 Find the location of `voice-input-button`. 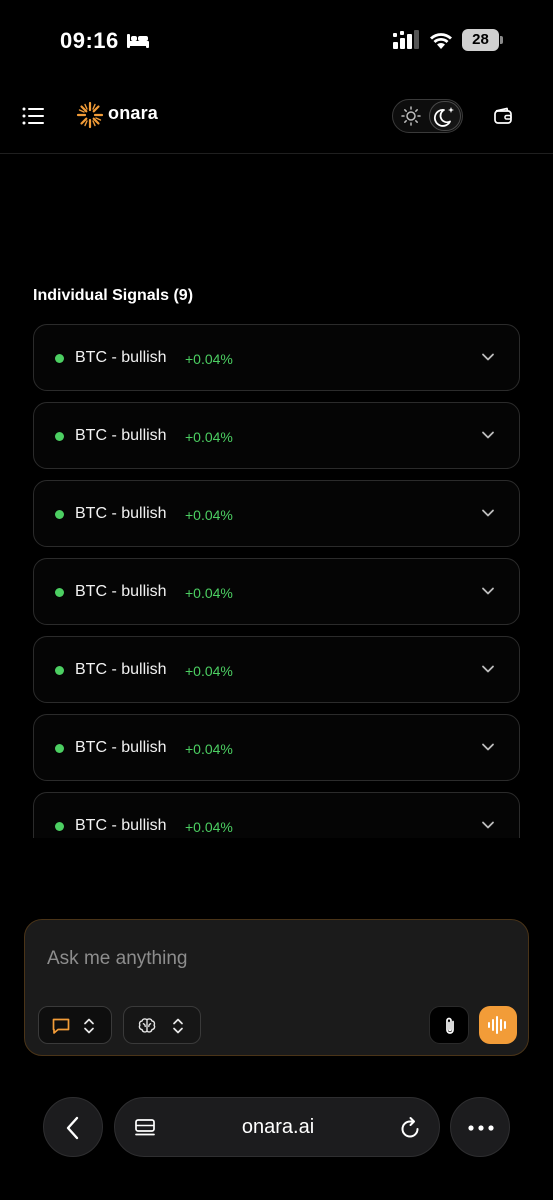

voice-input-button is located at coordinates (498, 1025).